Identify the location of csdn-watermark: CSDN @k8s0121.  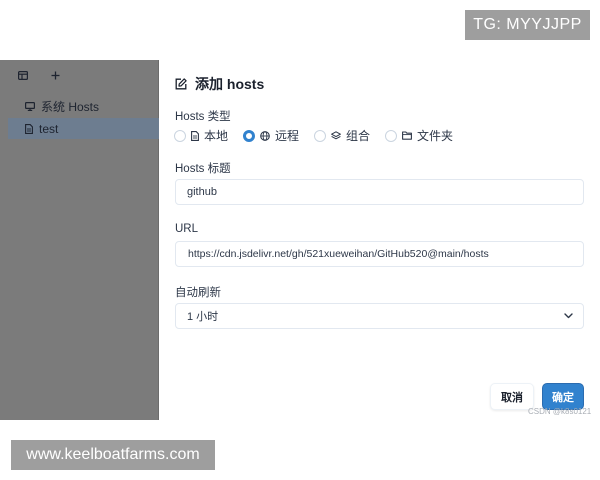
(560, 411).